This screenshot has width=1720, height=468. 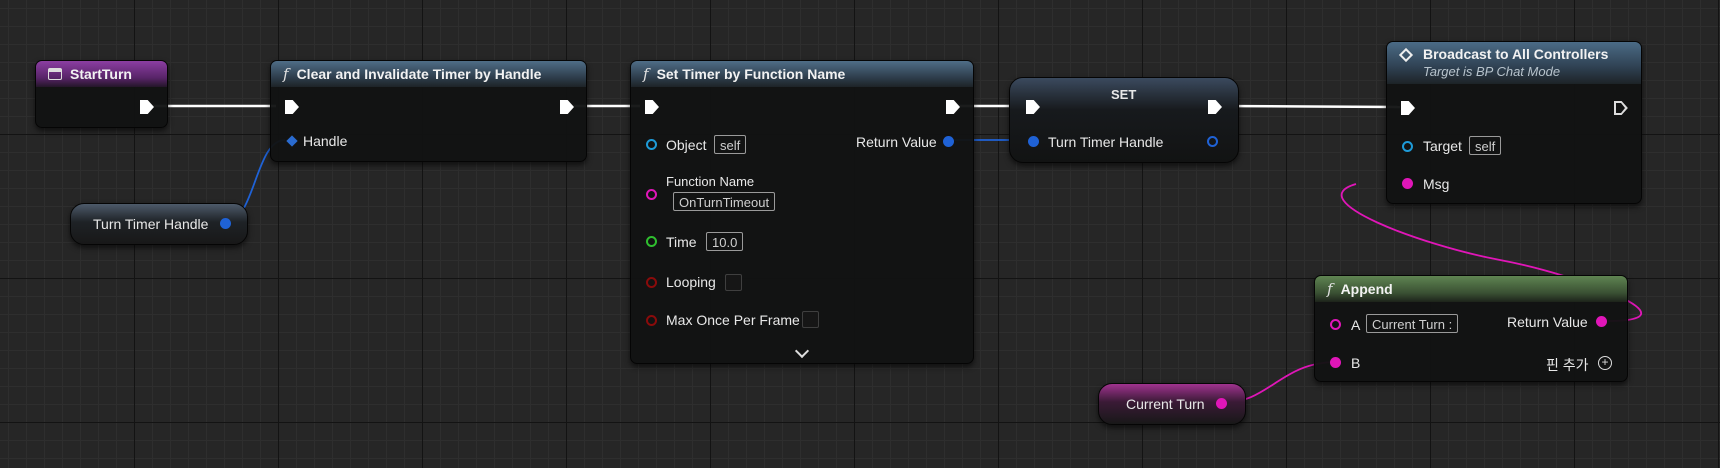 What do you see at coordinates (1605, 363) in the screenshot?
I see `add-pin-icon: +` at bounding box center [1605, 363].